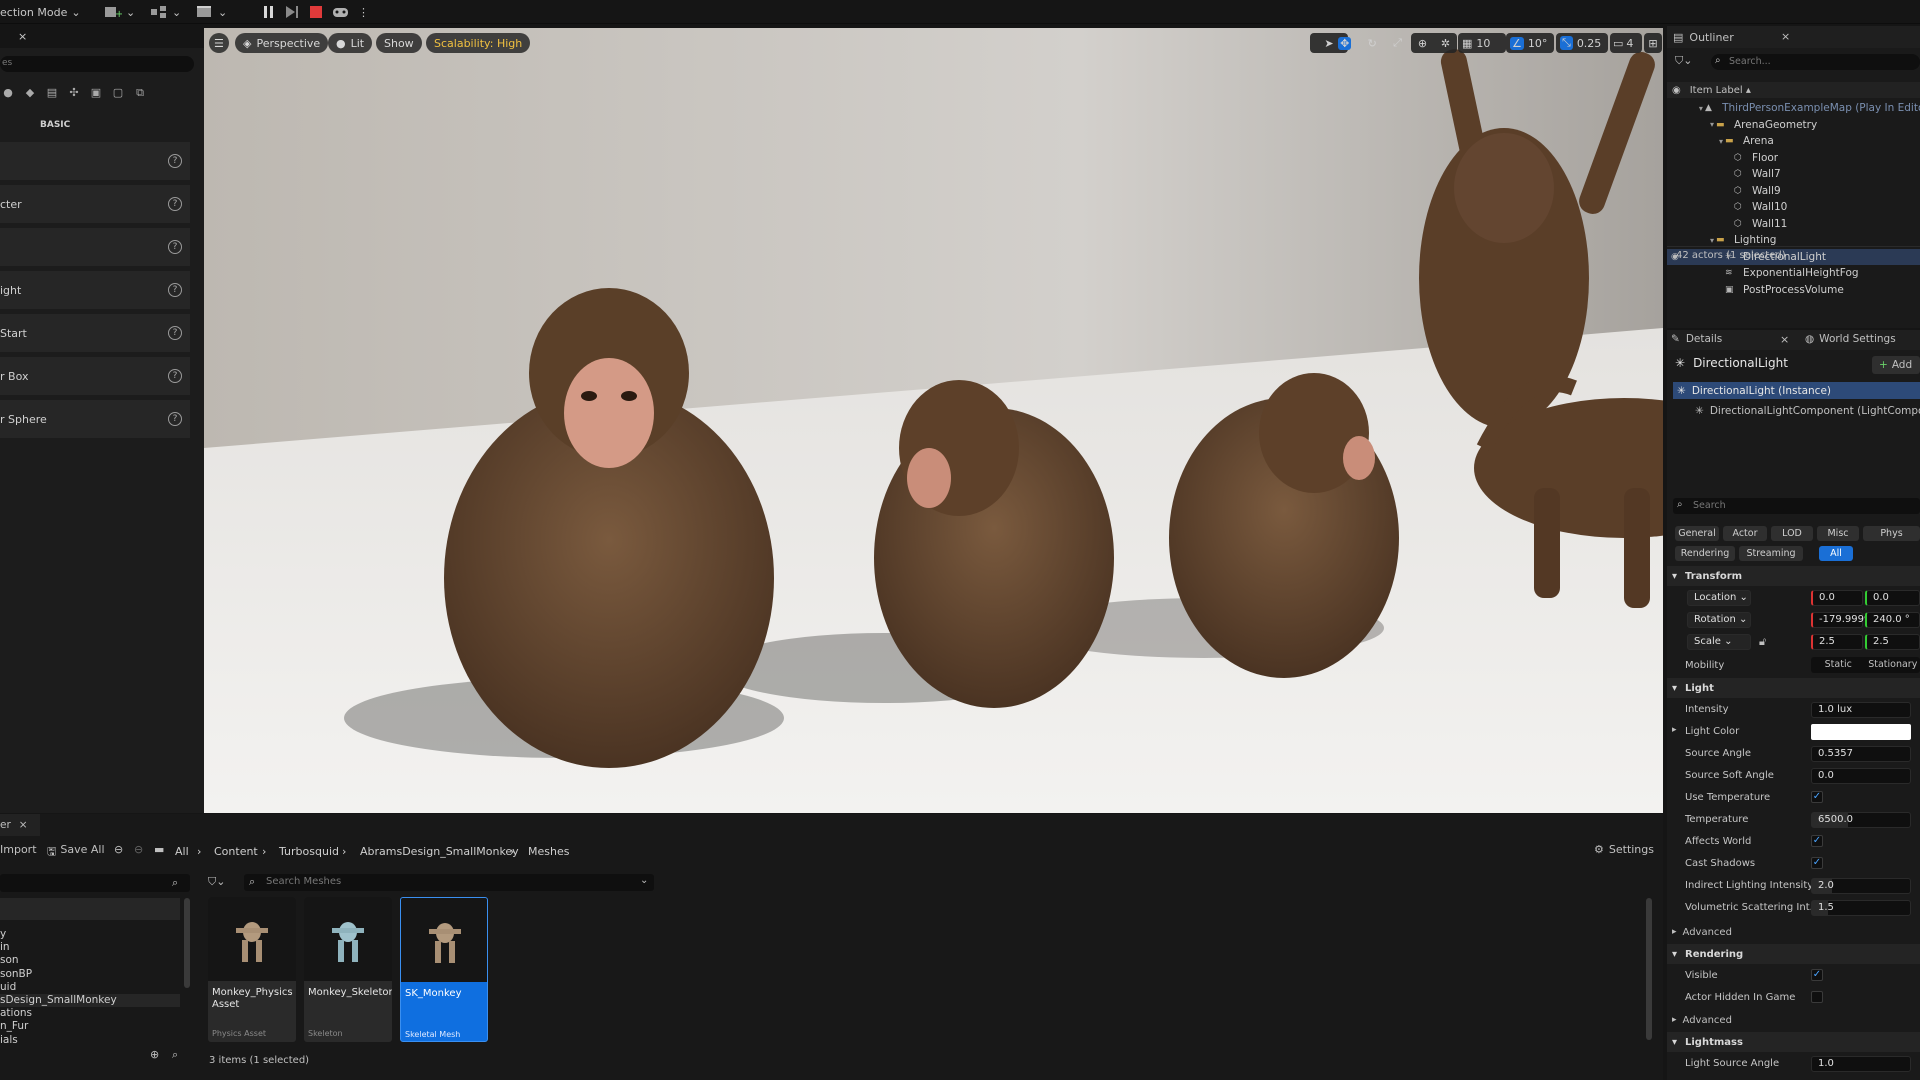 This screenshot has width=1920, height=1080. Describe the element at coordinates (399, 43) in the screenshot. I see `show-button: Show` at that location.